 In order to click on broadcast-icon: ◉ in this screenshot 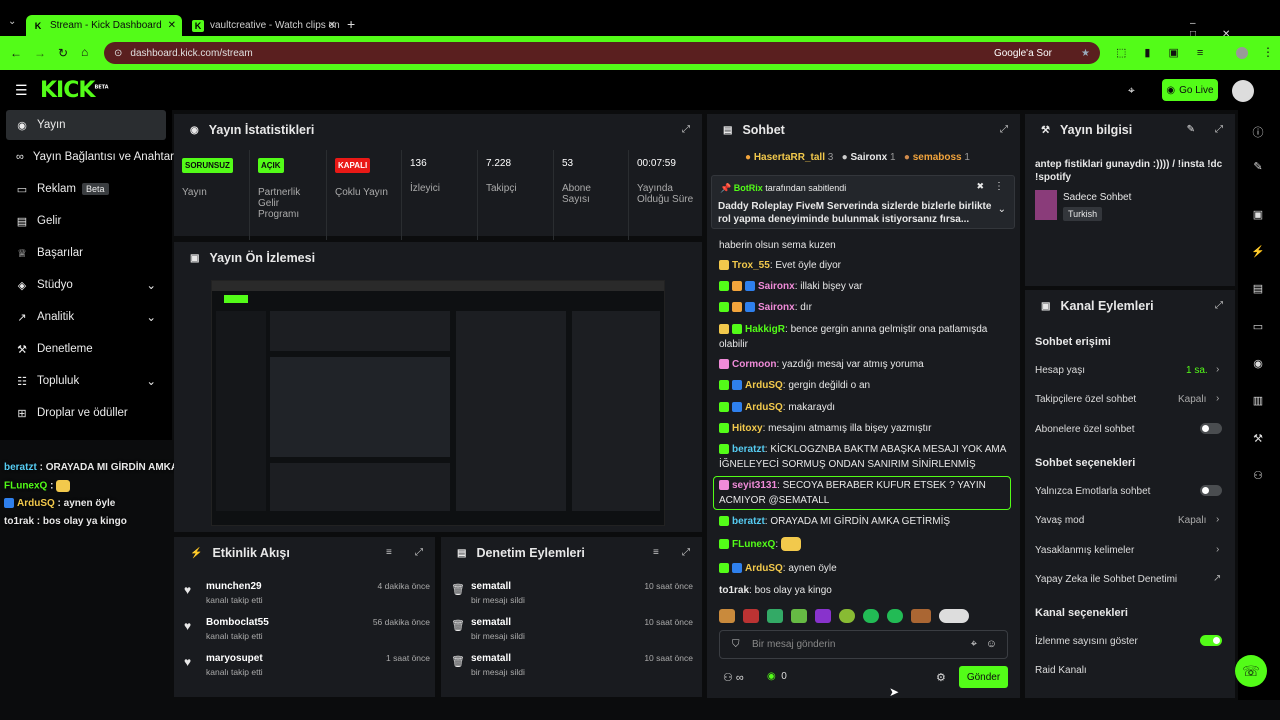, I will do `click(1258, 365)`.